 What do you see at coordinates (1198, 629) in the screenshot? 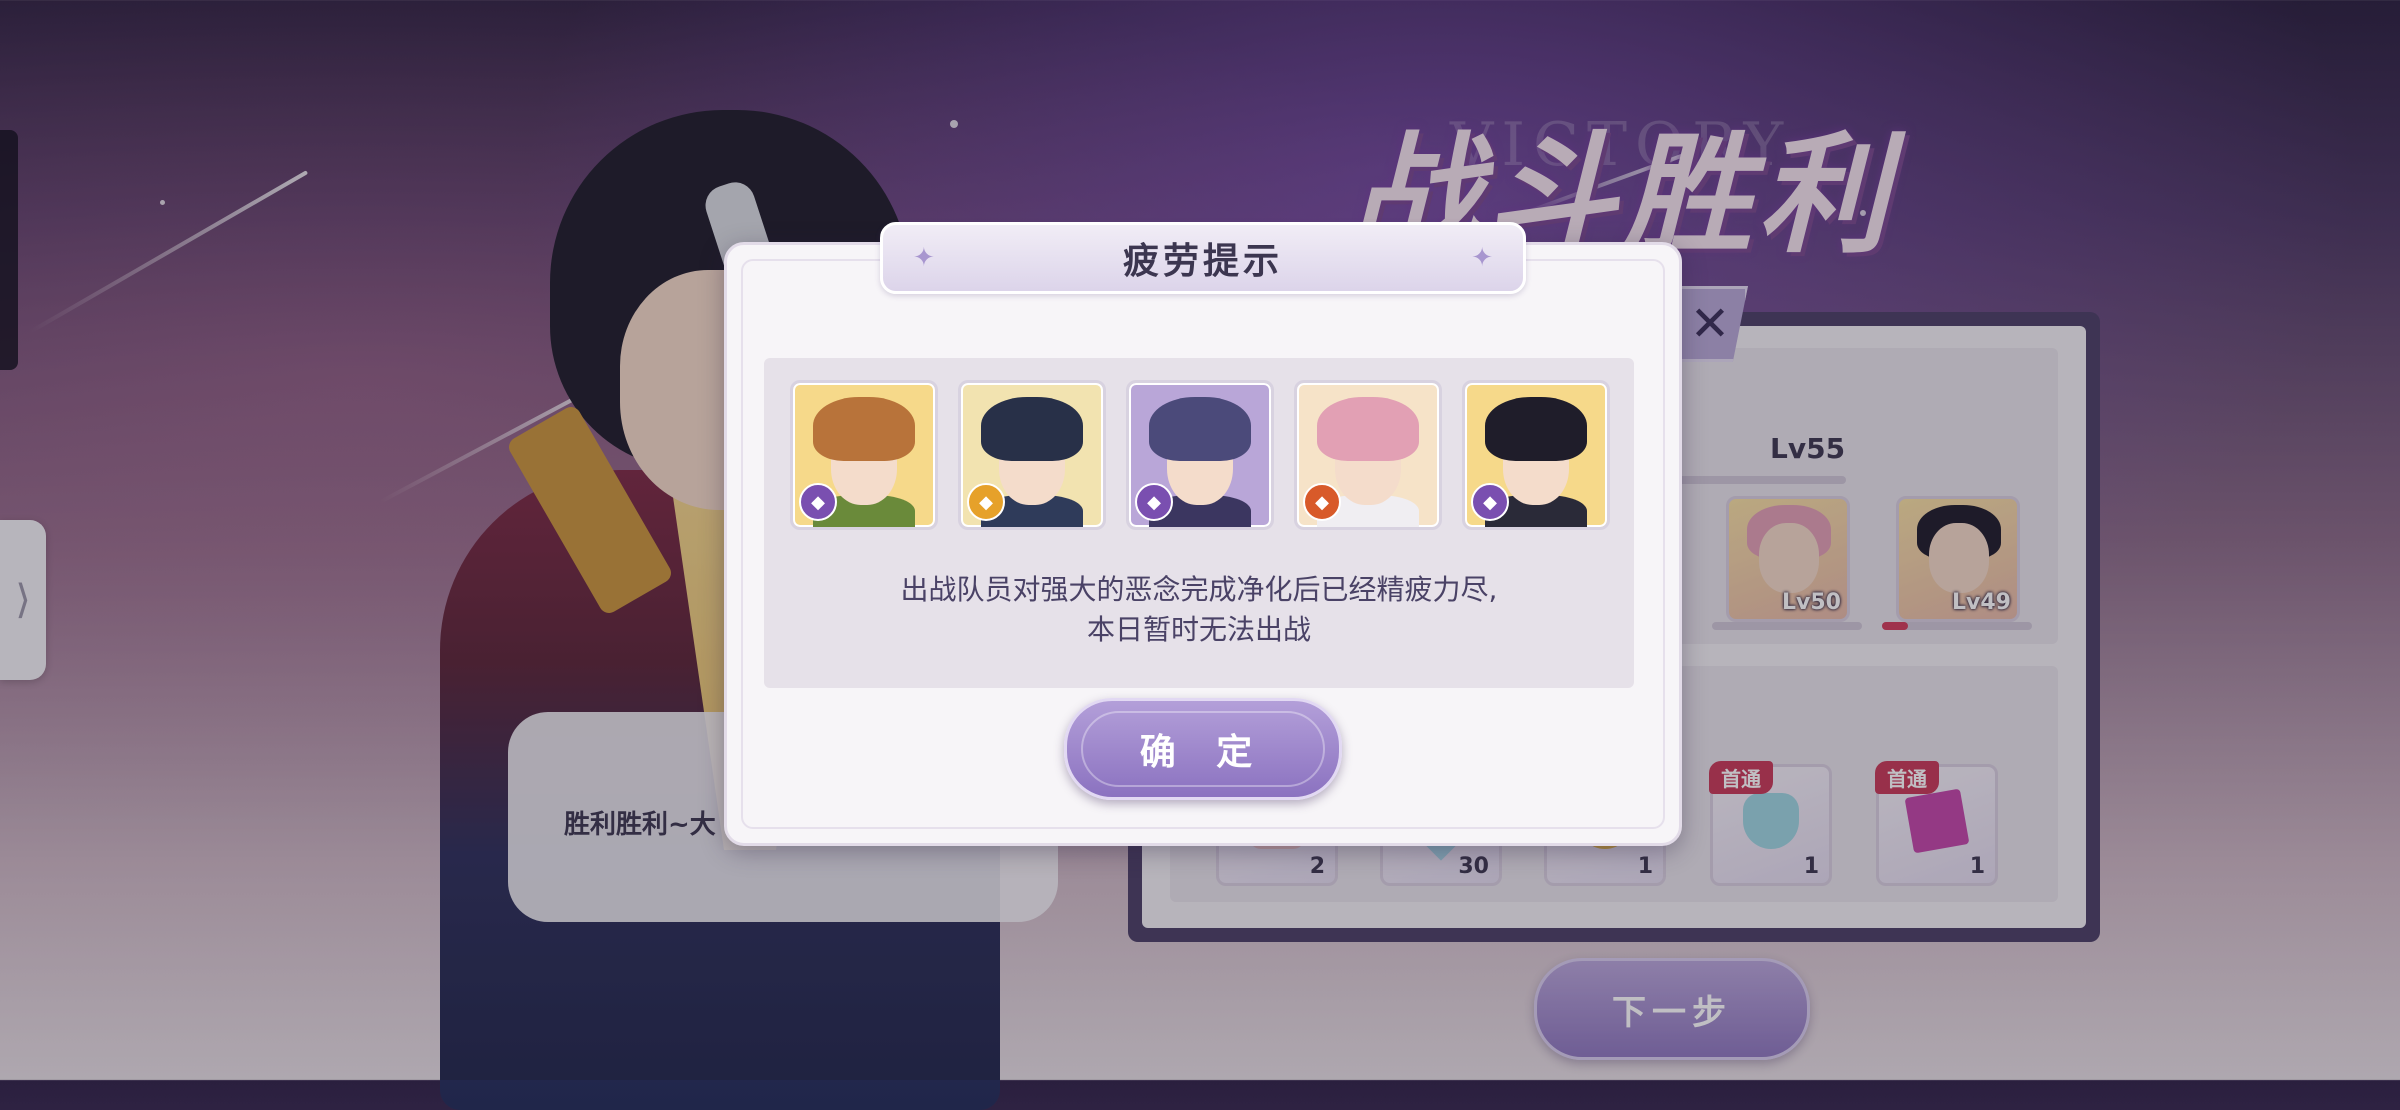
I see `dialog-message-line-2: 本日暂时无法出战` at bounding box center [1198, 629].